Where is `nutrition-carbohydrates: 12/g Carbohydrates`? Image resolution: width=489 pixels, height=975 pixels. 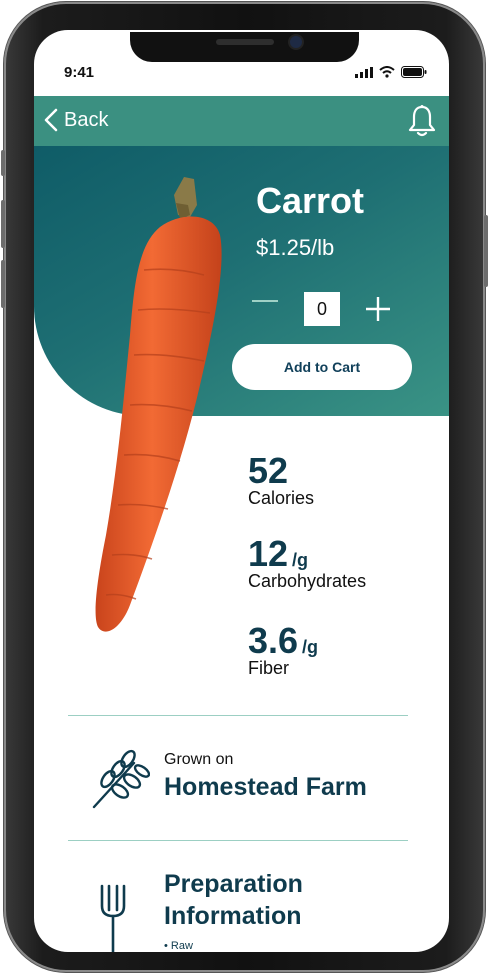
nutrition-carbohydrates: 12/g Carbohydrates is located at coordinates (307, 562).